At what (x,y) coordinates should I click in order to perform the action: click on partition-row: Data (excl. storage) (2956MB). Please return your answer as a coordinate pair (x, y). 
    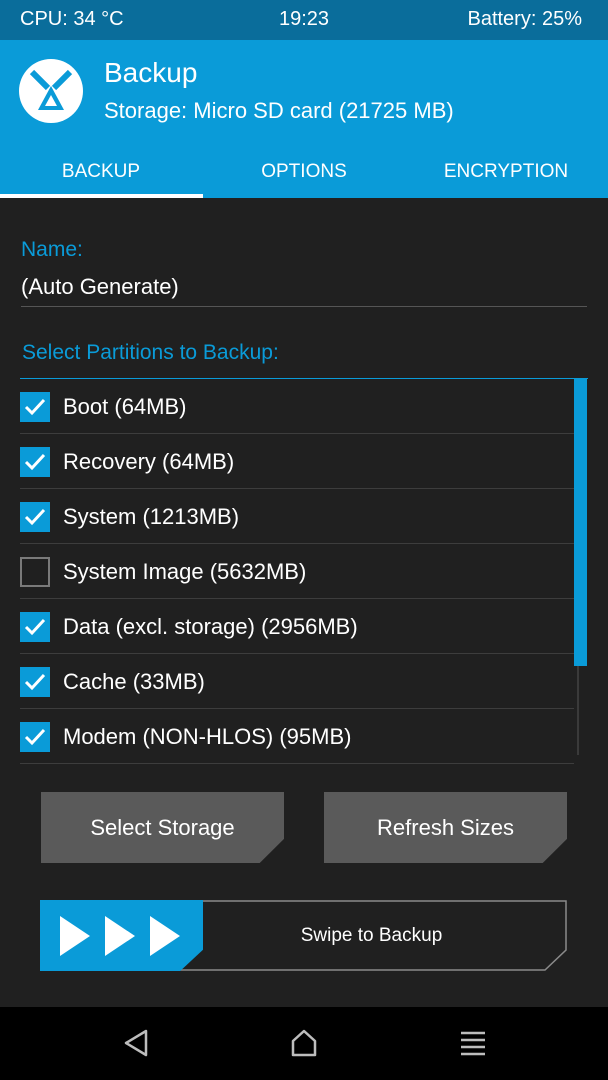
    Looking at the image, I should click on (297, 626).